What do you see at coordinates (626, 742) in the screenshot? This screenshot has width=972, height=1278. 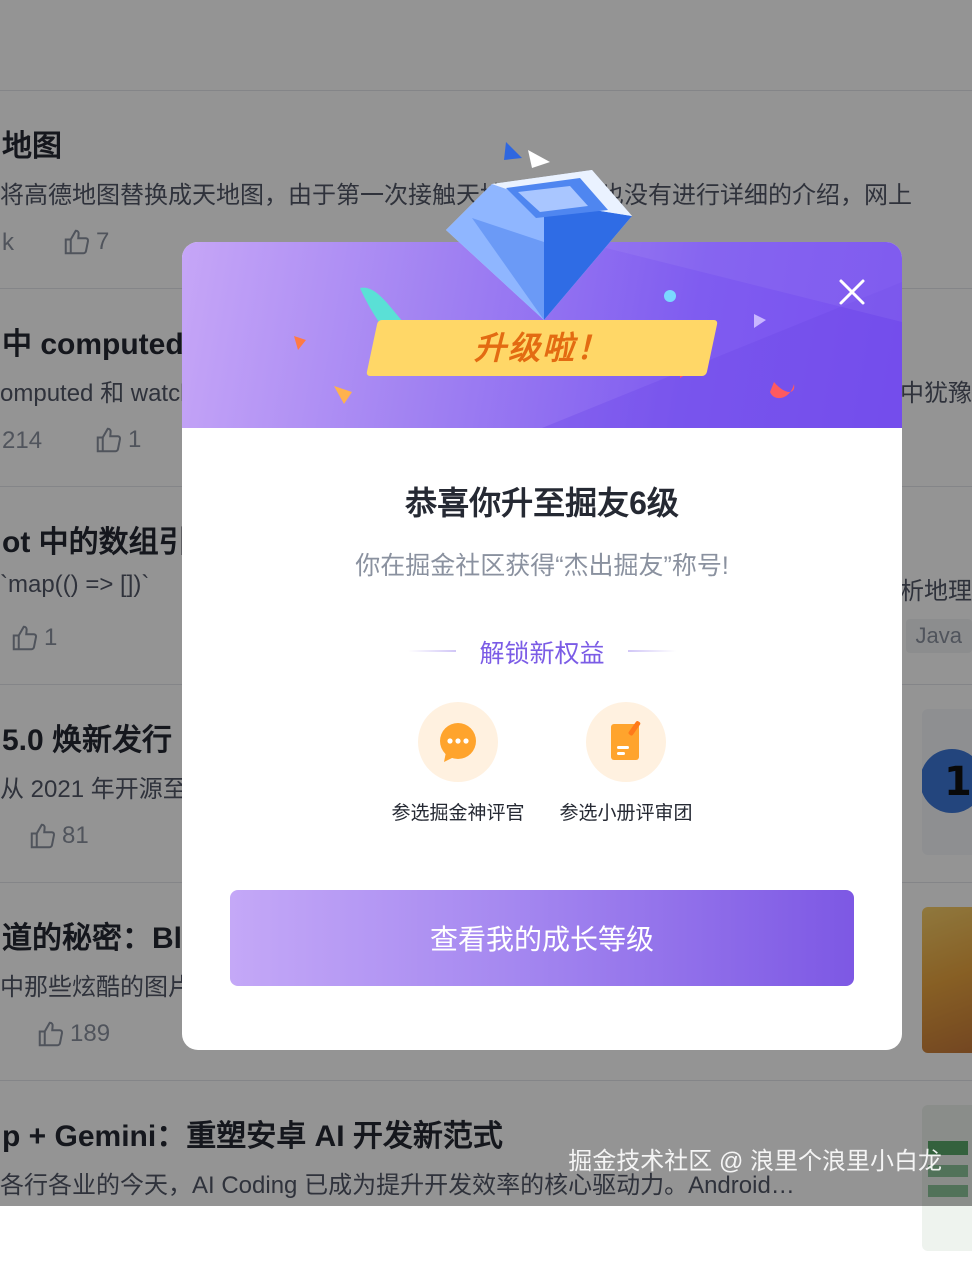 I see `booklet-review-icon` at bounding box center [626, 742].